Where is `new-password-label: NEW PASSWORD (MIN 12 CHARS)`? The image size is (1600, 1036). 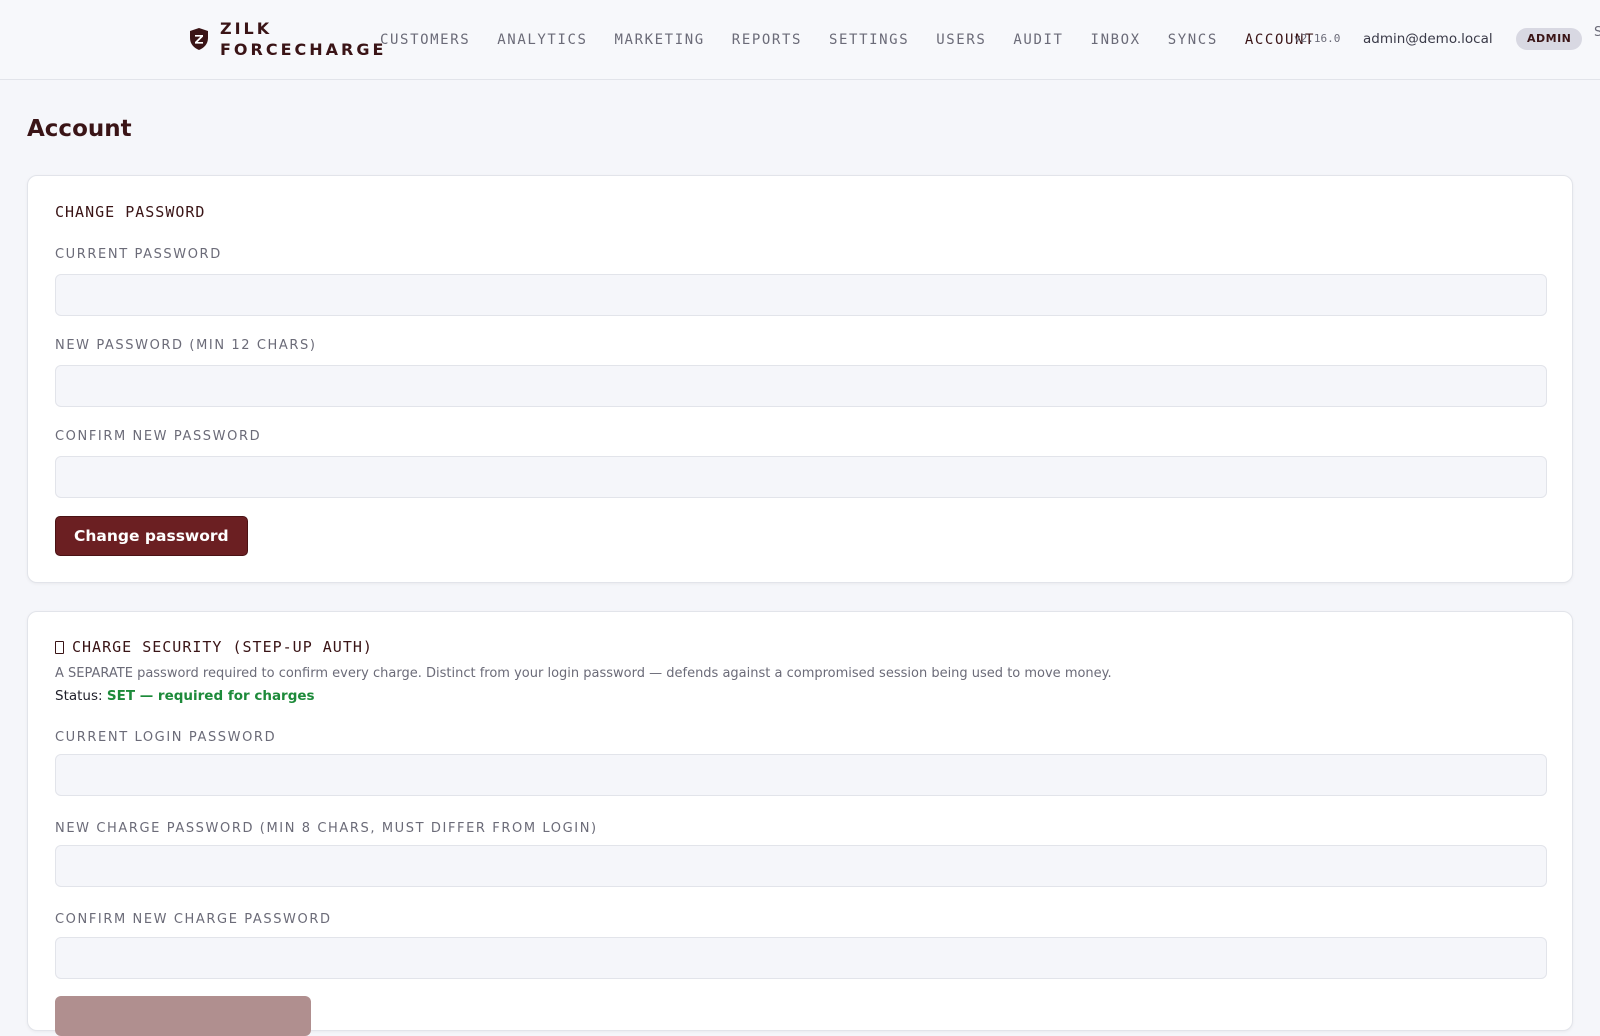 new-password-label: NEW PASSWORD (MIN 12 CHARS) is located at coordinates (186, 345).